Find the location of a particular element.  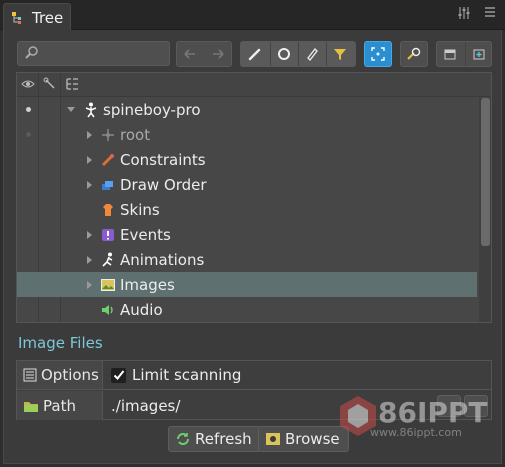

next-button is located at coordinates (218, 54).